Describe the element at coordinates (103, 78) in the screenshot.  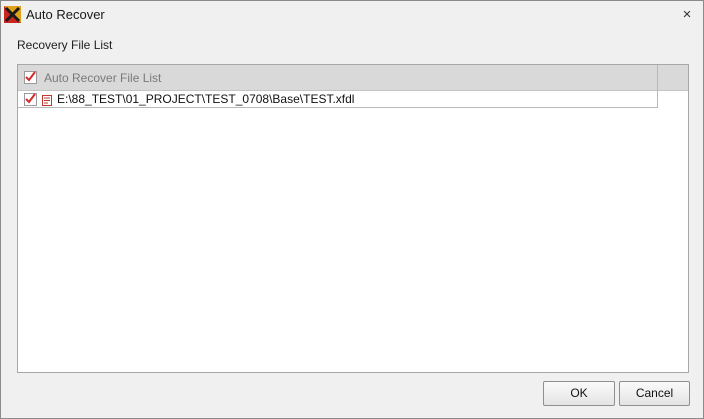
I see `list-header-label: Auto Recover File List` at that location.